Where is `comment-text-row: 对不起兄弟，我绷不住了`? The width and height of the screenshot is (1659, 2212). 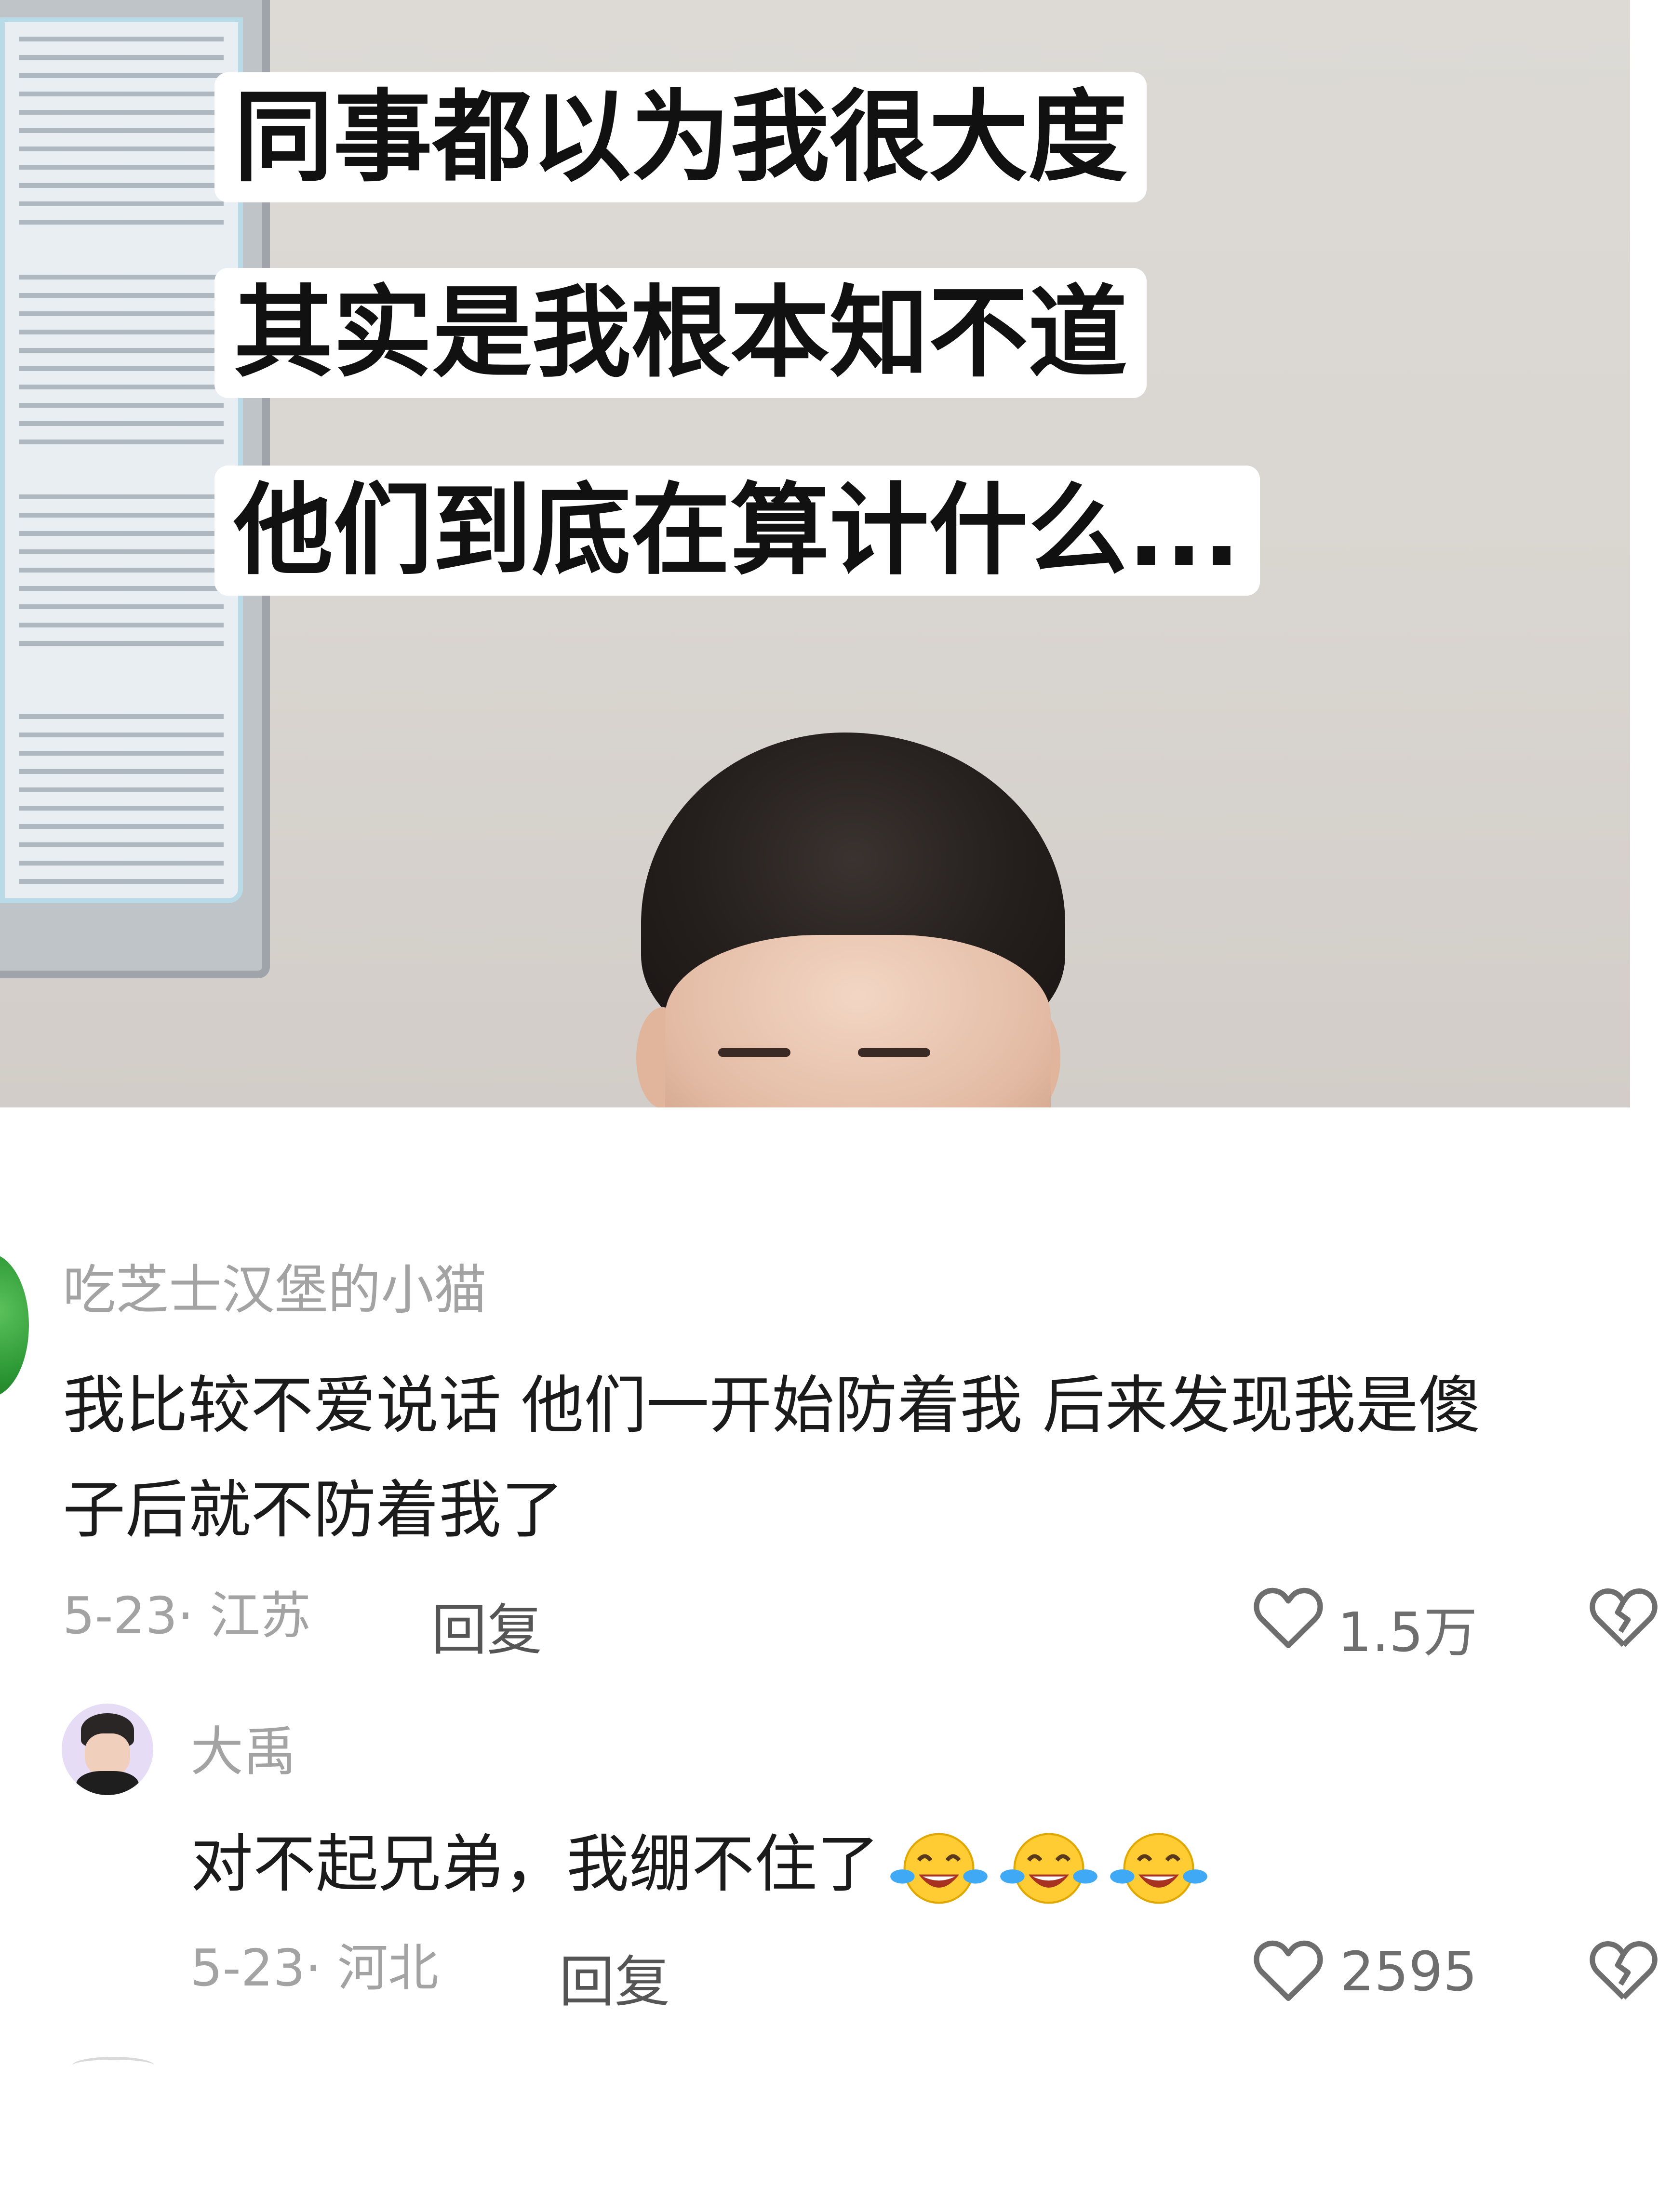 comment-text-row: 对不起兄弟，我绷不住了 is located at coordinates (699, 1864).